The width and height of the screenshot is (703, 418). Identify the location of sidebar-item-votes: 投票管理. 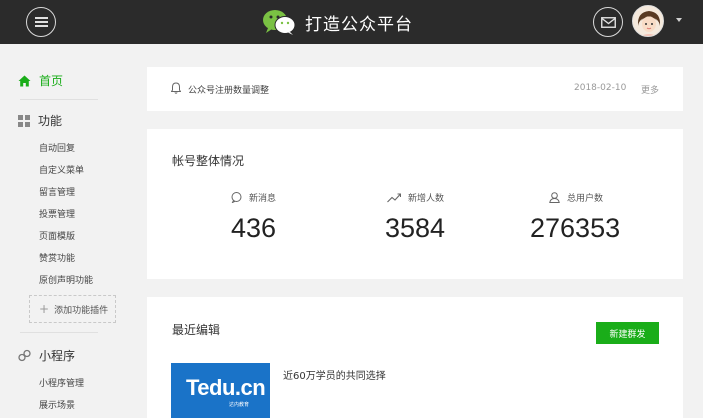
(57, 213).